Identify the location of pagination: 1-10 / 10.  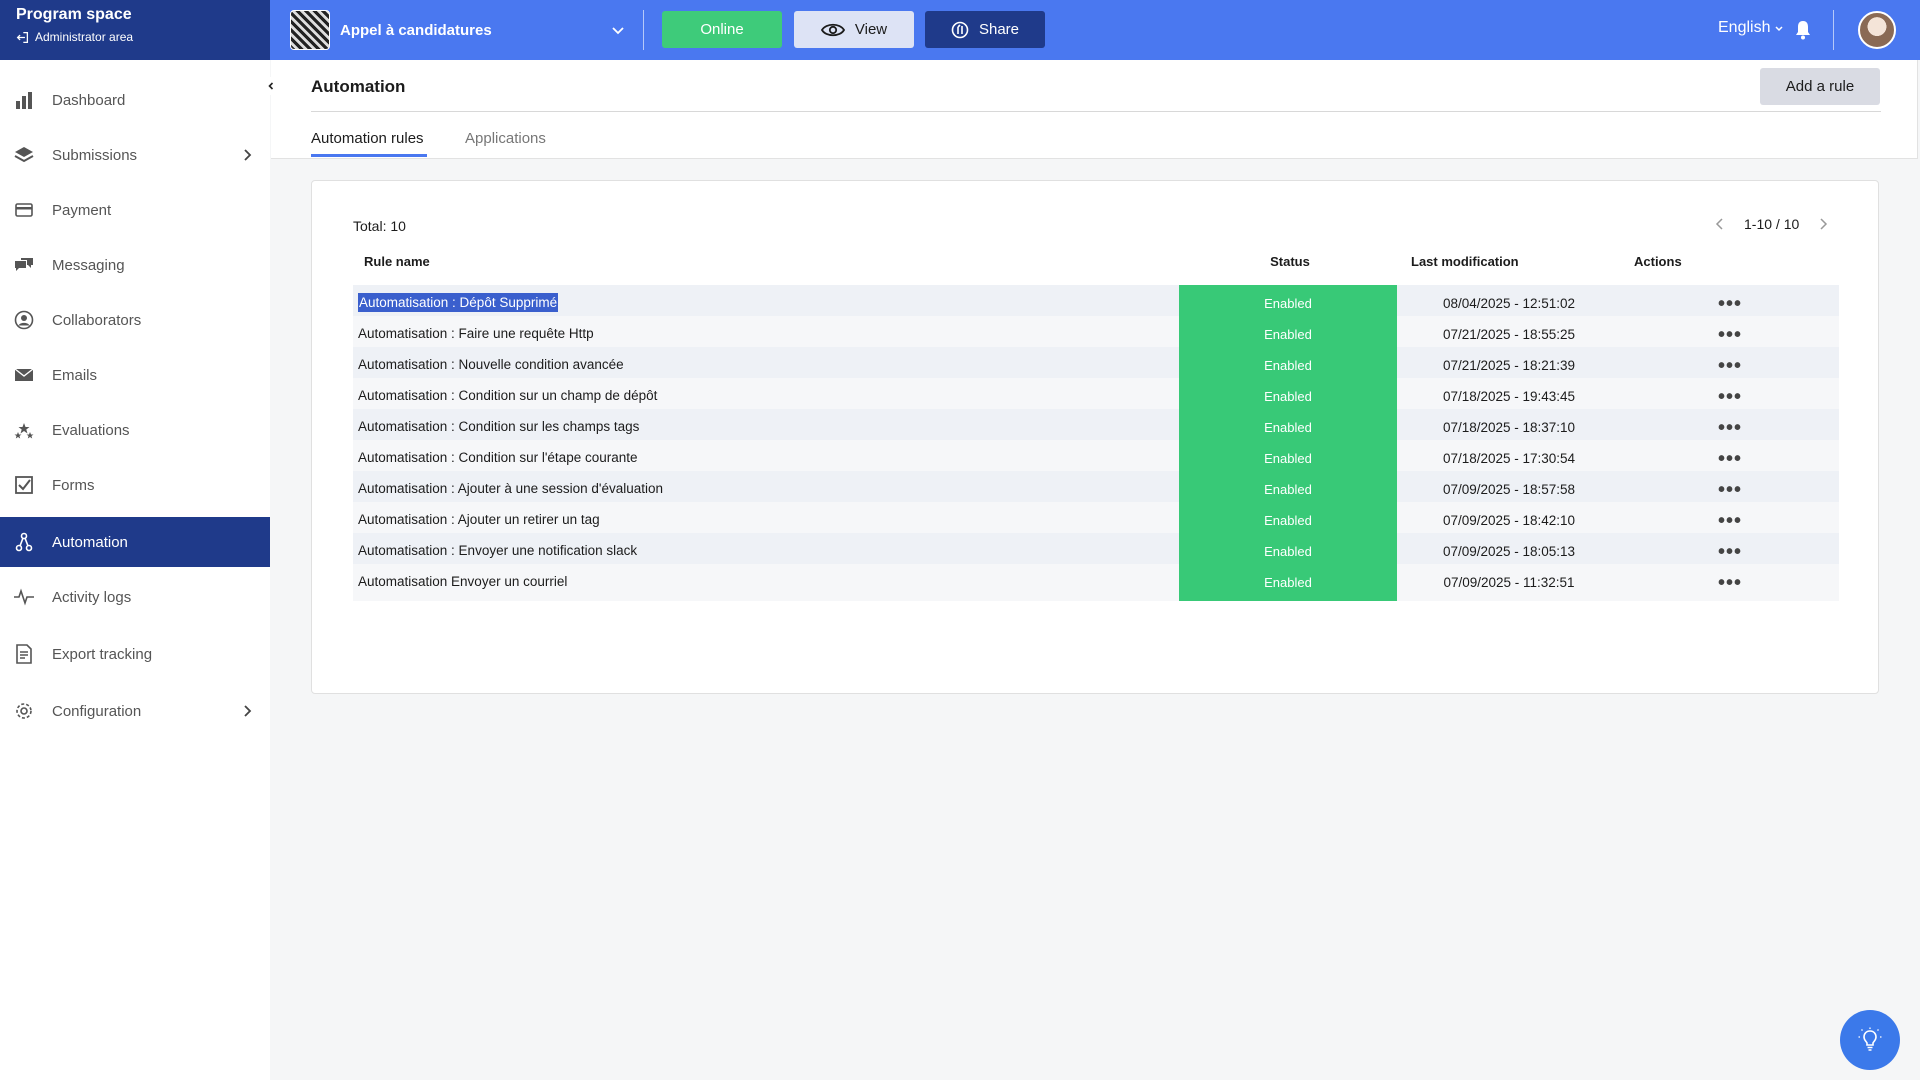
(1771, 224).